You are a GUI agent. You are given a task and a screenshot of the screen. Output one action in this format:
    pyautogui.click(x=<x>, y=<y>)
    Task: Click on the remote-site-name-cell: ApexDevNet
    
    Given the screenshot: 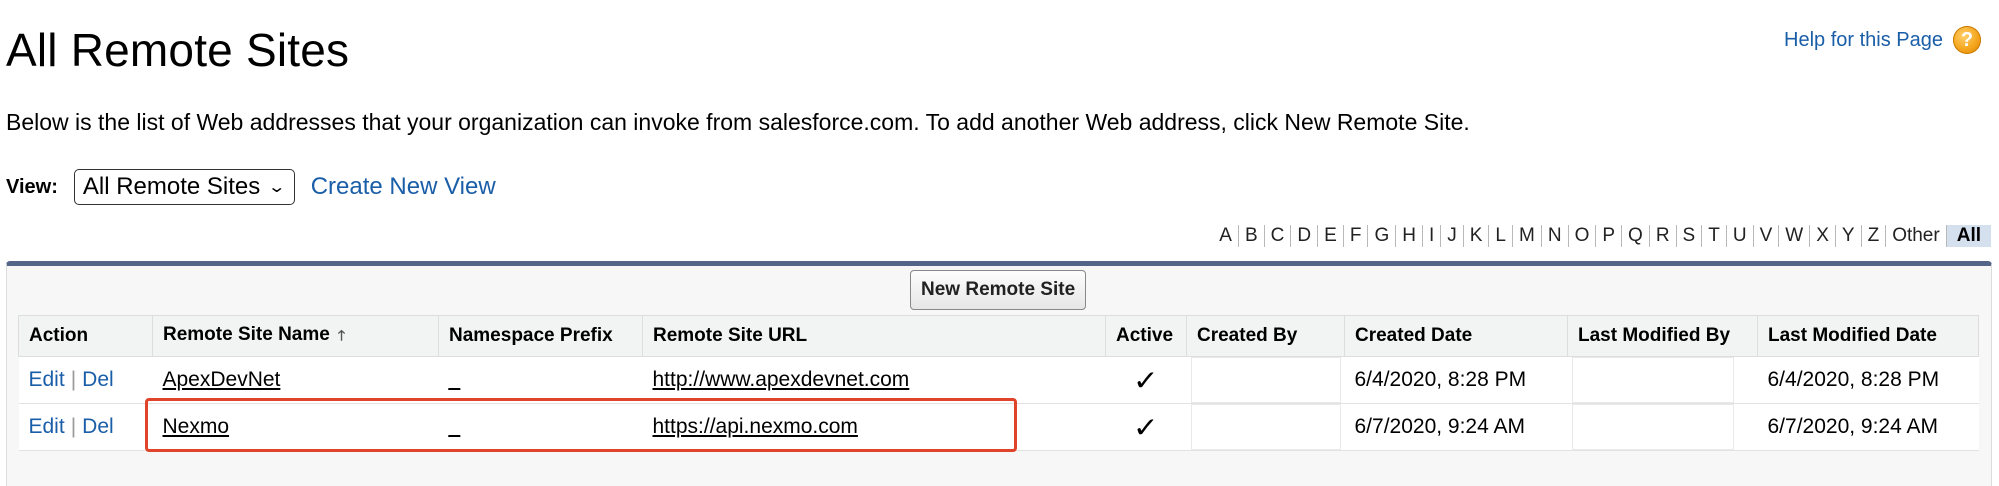 What is the action you would take?
    pyautogui.click(x=295, y=380)
    